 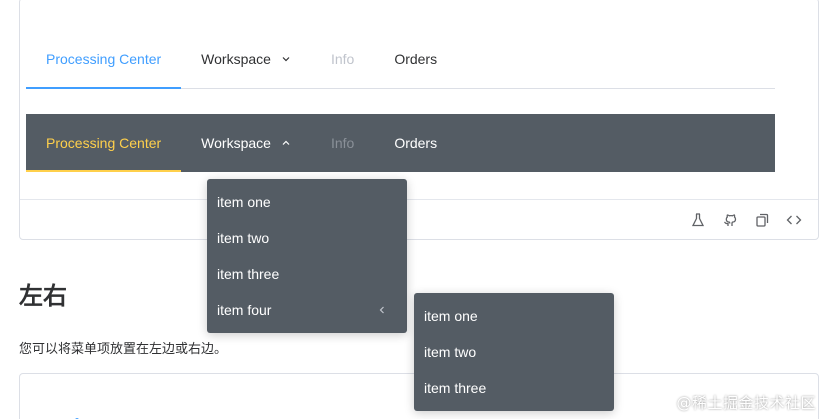 What do you see at coordinates (419, 219) in the screenshot?
I see `demo-footer` at bounding box center [419, 219].